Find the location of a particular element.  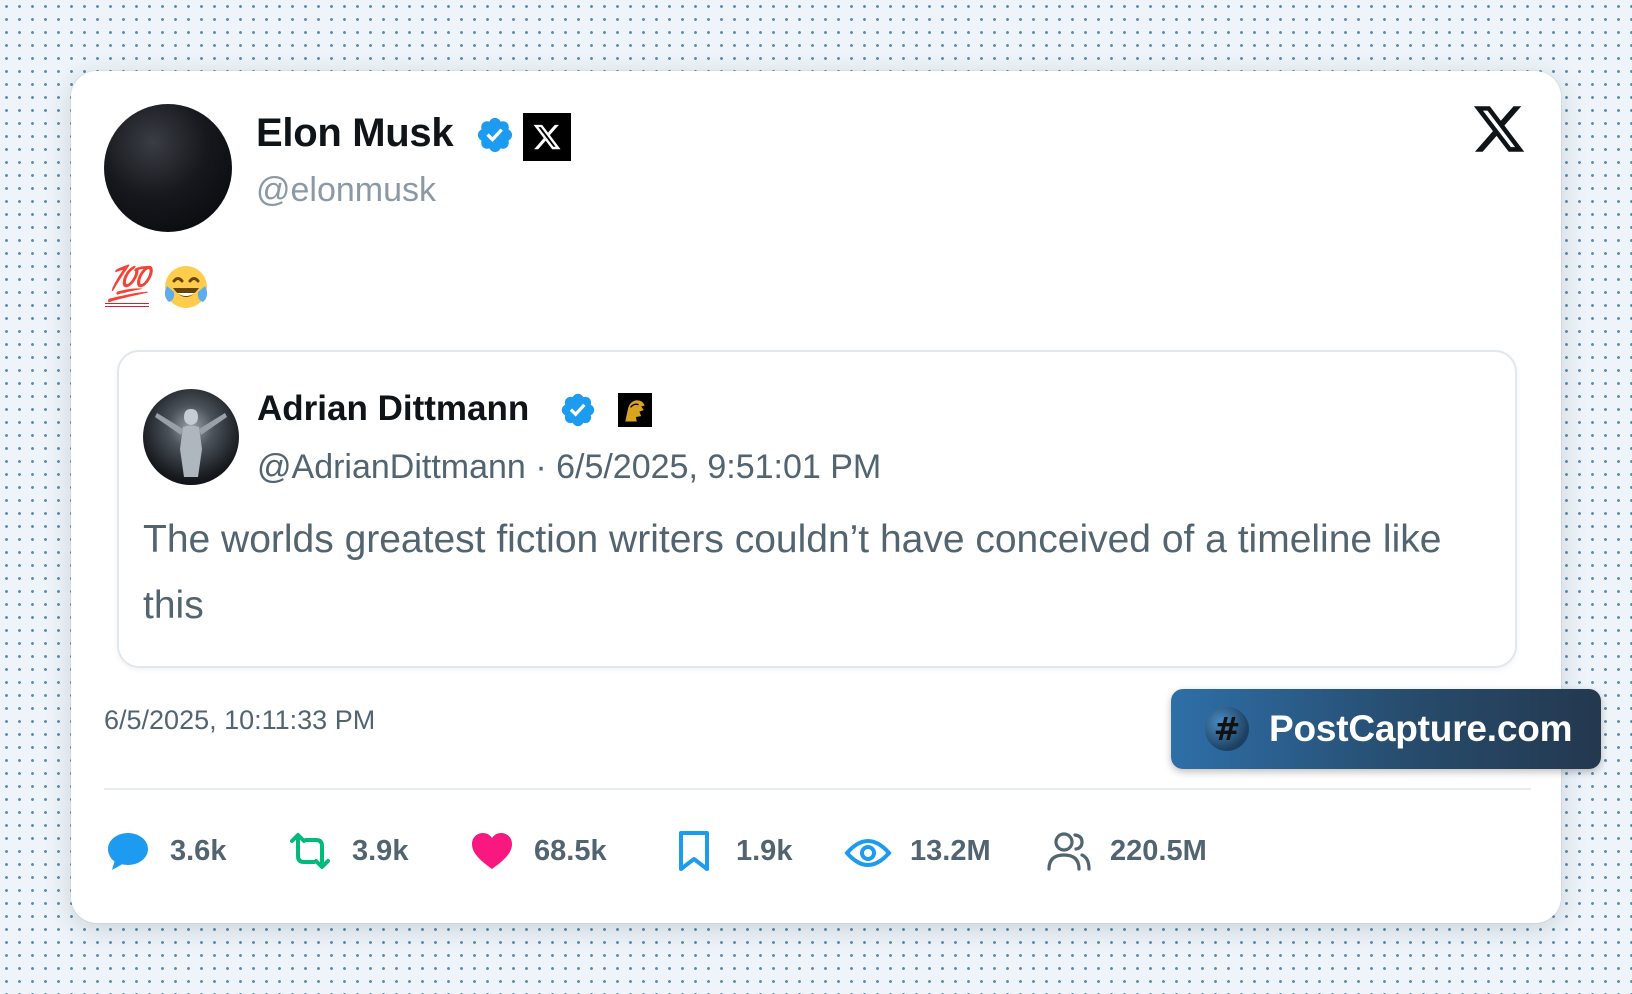

views-stat: 13.2M is located at coordinates (917, 851).